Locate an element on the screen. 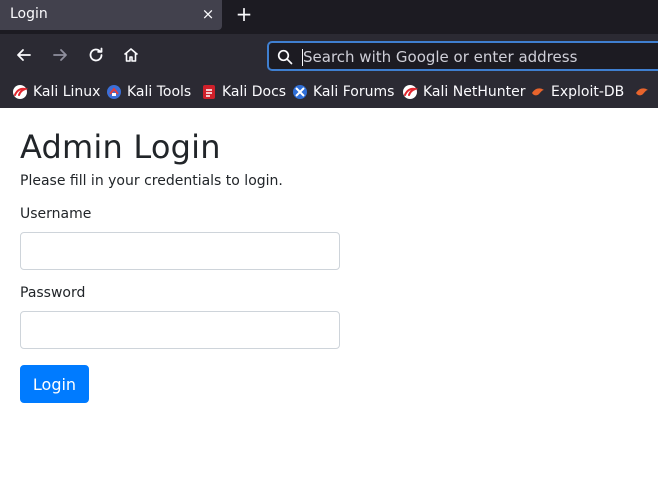 The image size is (658, 483). username-field is located at coordinates (180, 251).